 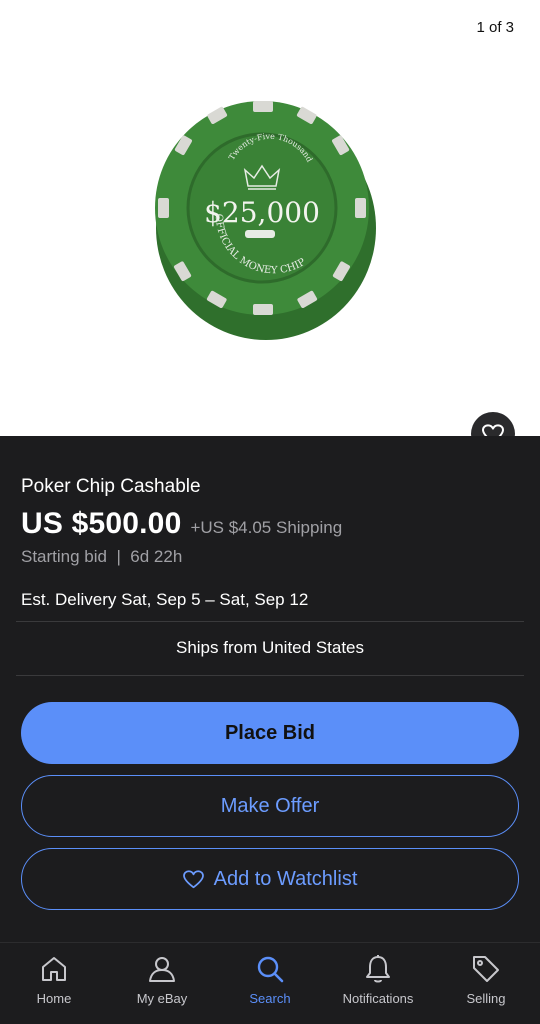 I want to click on listing-price: US $500.00, so click(x=101, y=523).